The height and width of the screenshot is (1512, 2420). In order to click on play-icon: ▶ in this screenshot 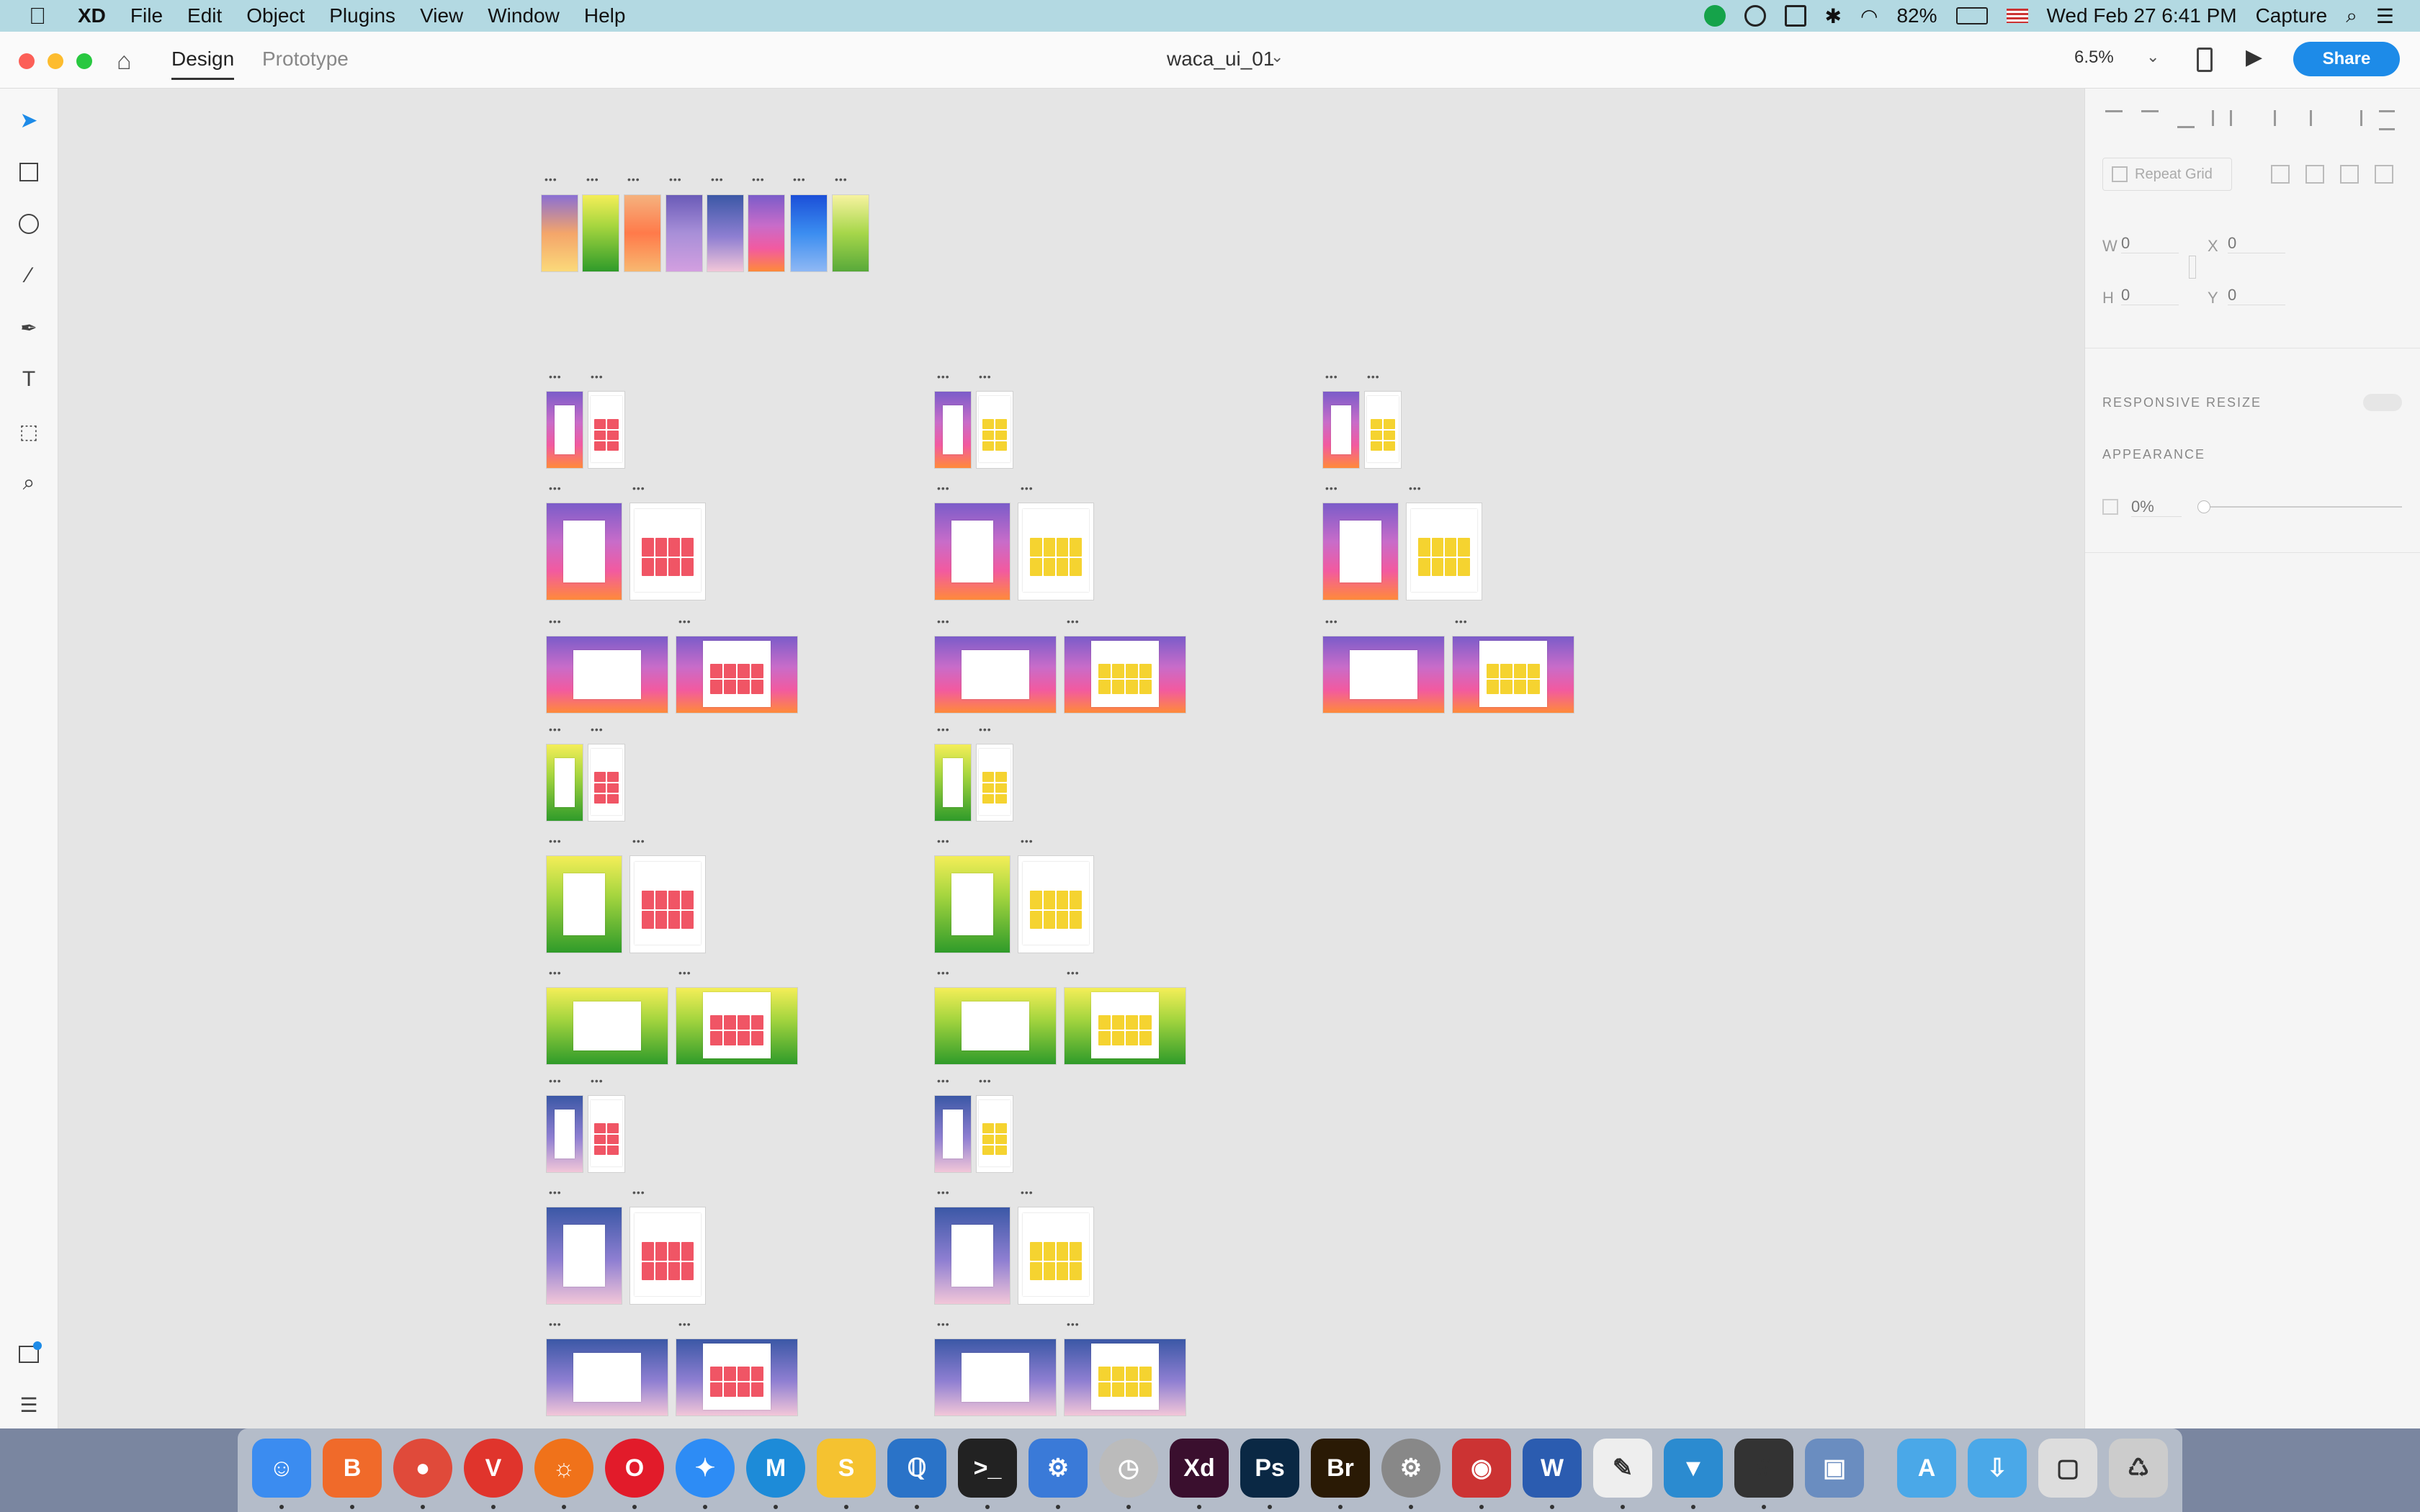, I will do `click(2254, 57)`.